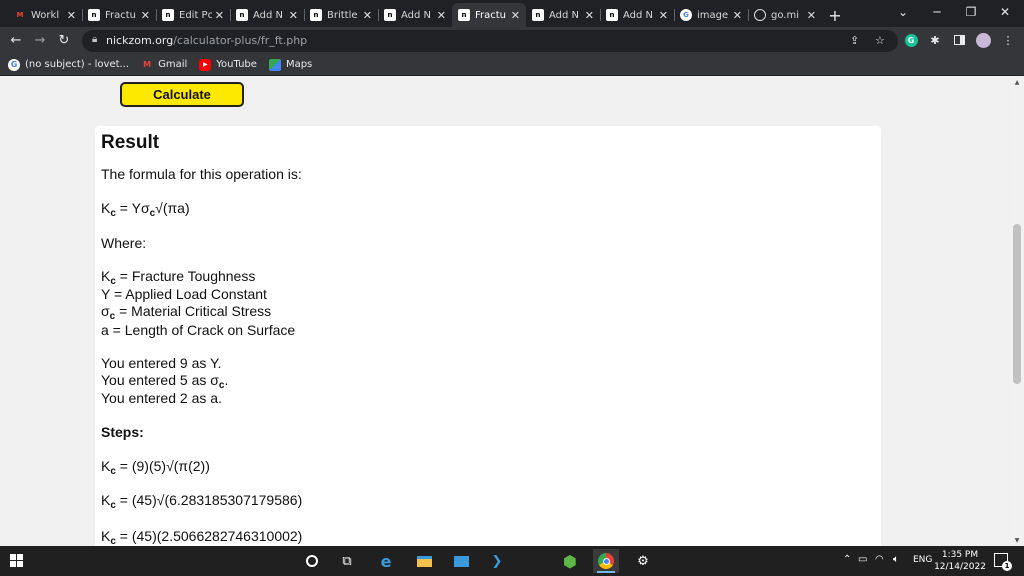  Describe the element at coordinates (240, 40) in the screenshot. I see `url-path: /calculator-plus/fr_ft.php` at that location.